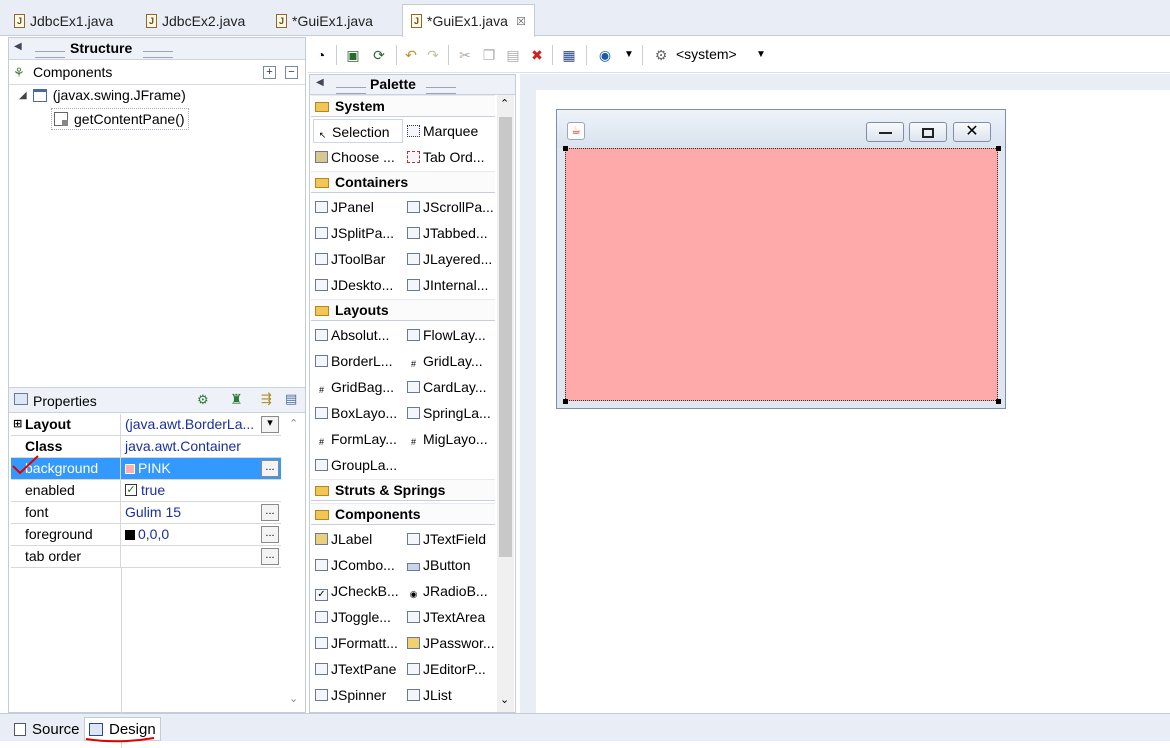 The width and height of the screenshot is (1170, 748). What do you see at coordinates (324, 20) in the screenshot?
I see `editor-tab-guiex1-a: J *GuiEx1.java` at bounding box center [324, 20].